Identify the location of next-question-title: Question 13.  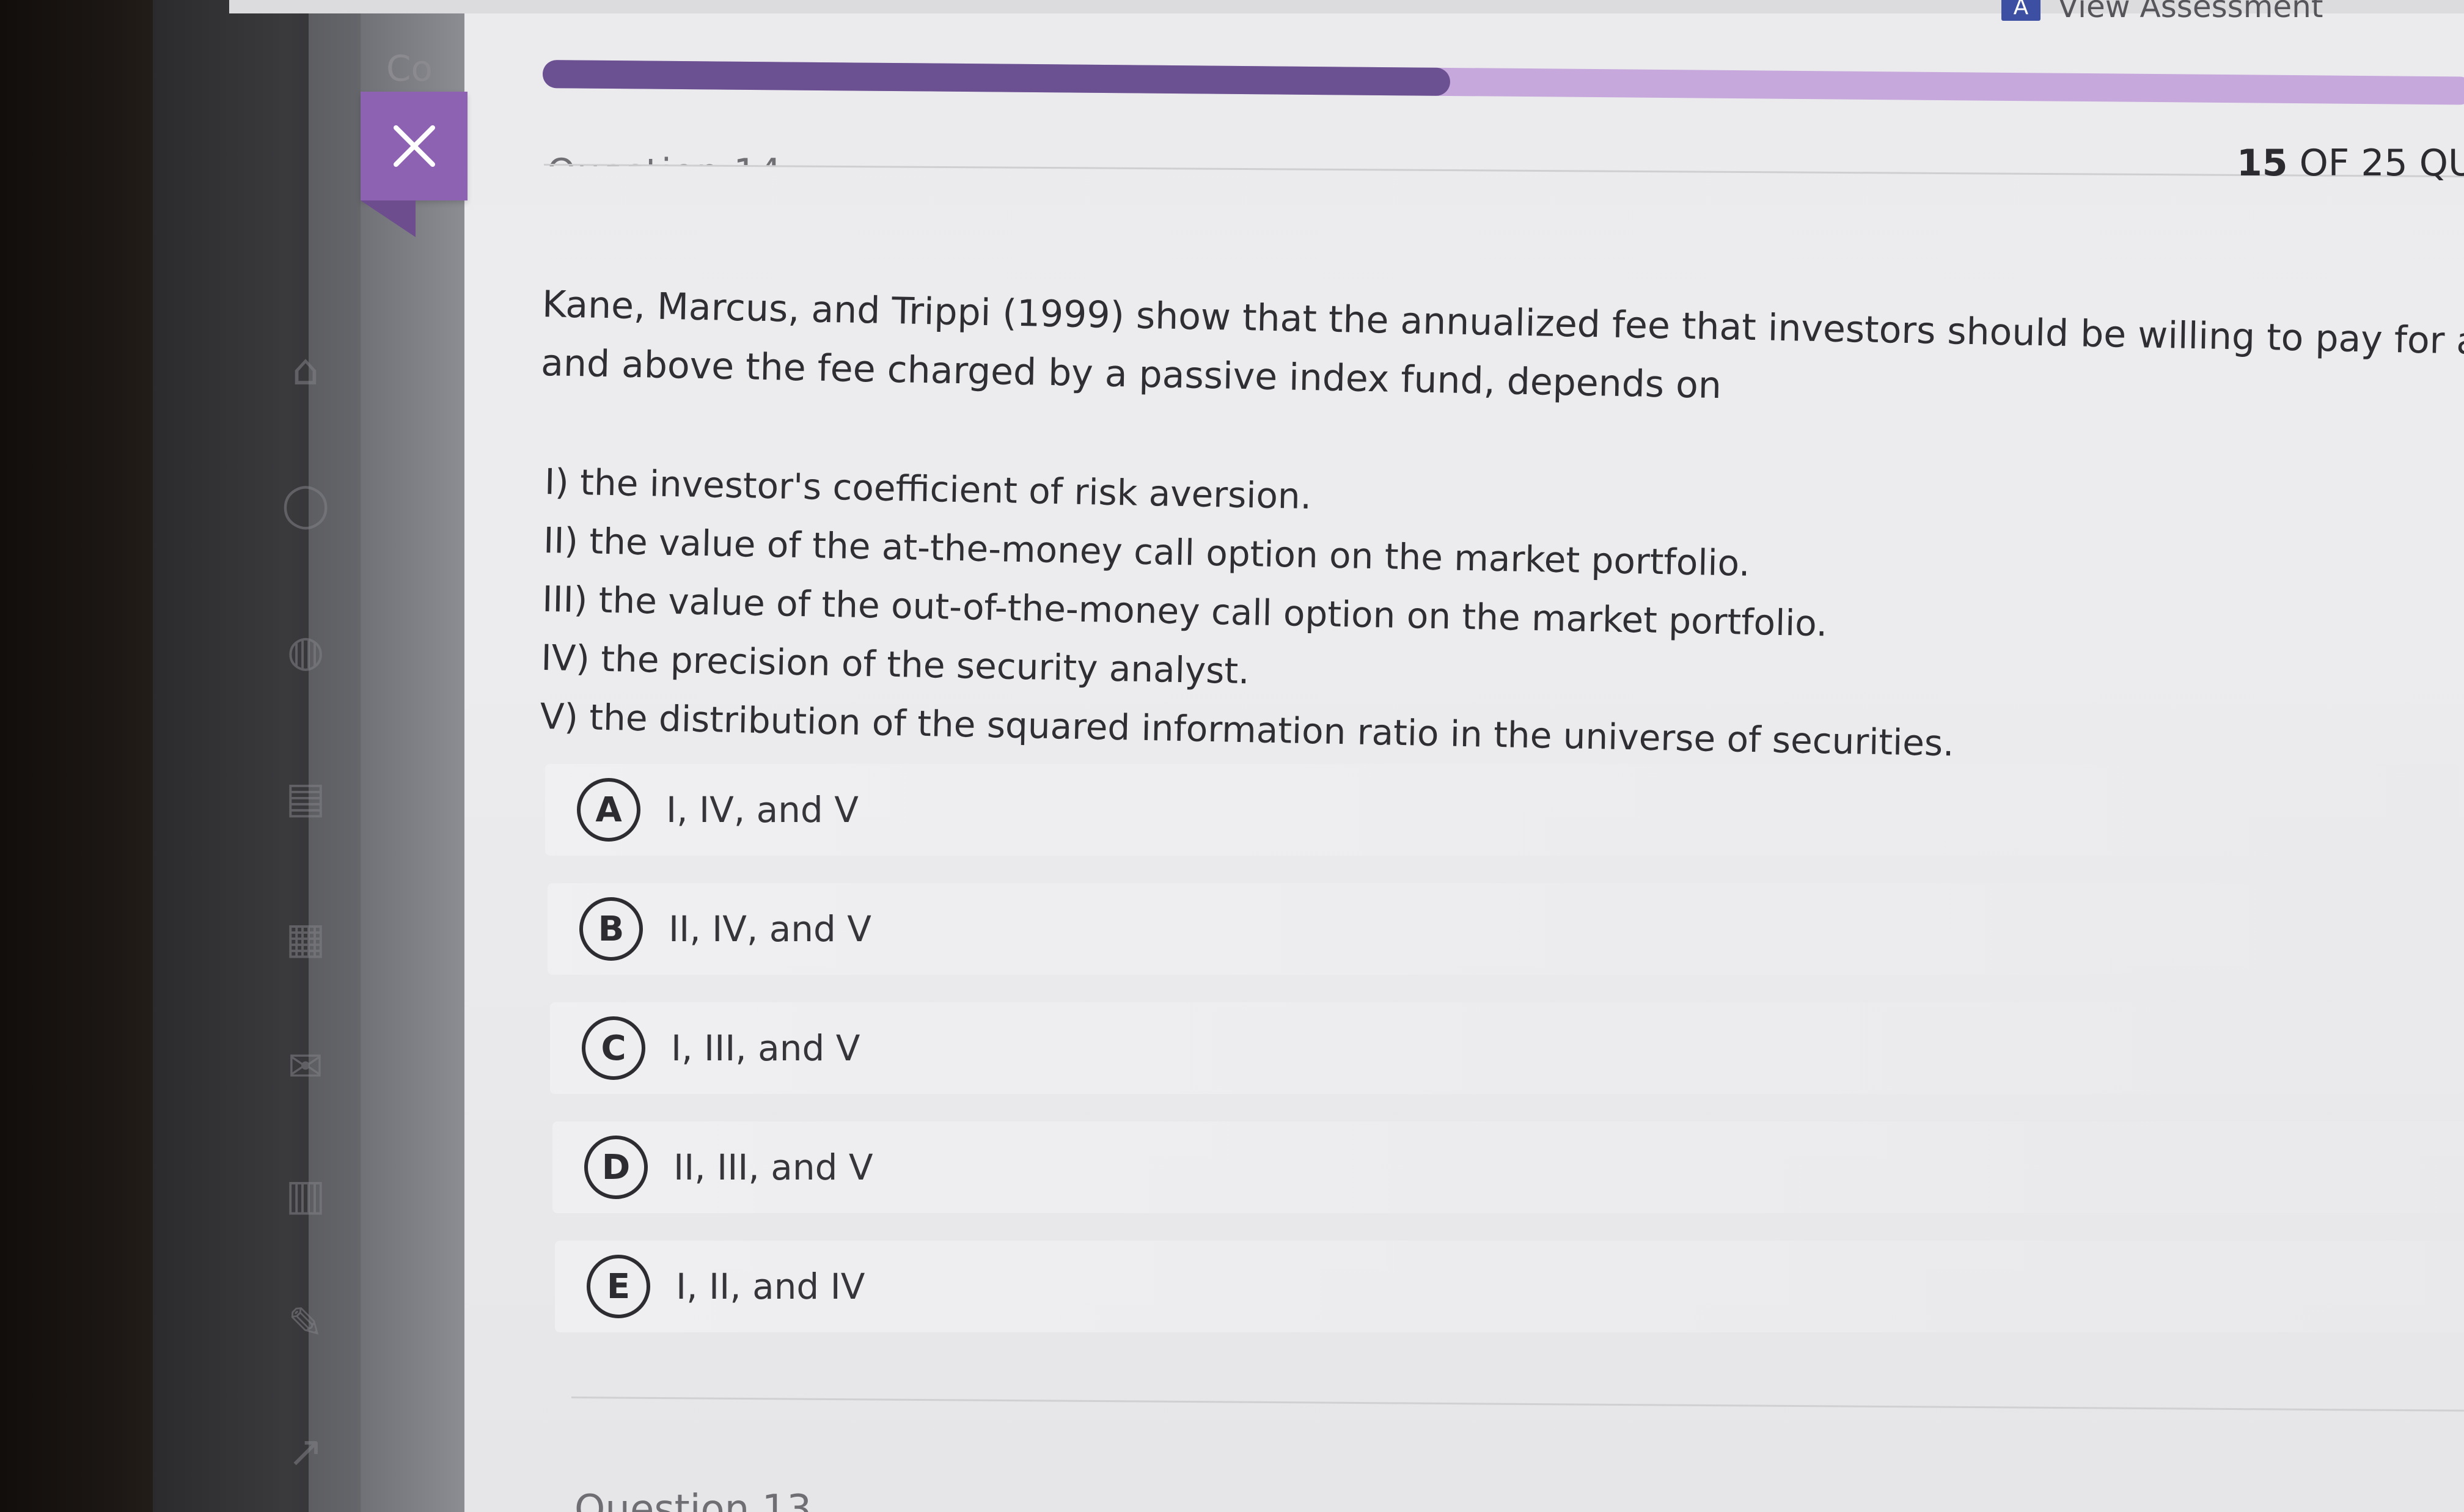
(693, 1500).